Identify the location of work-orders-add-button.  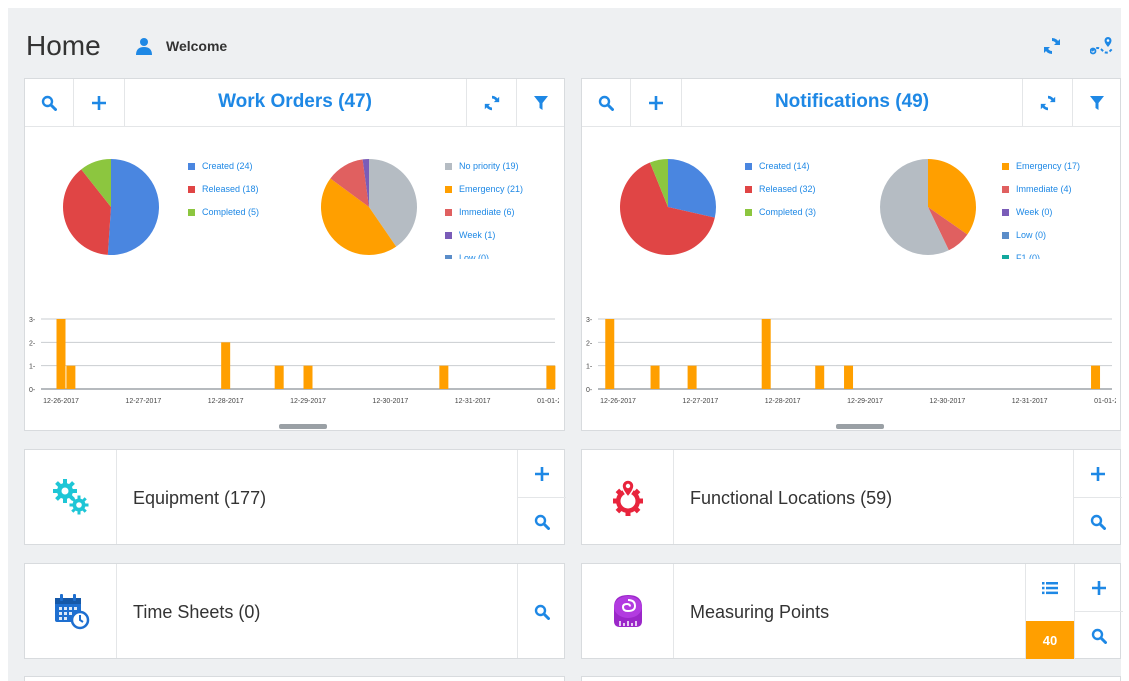
(99, 103).